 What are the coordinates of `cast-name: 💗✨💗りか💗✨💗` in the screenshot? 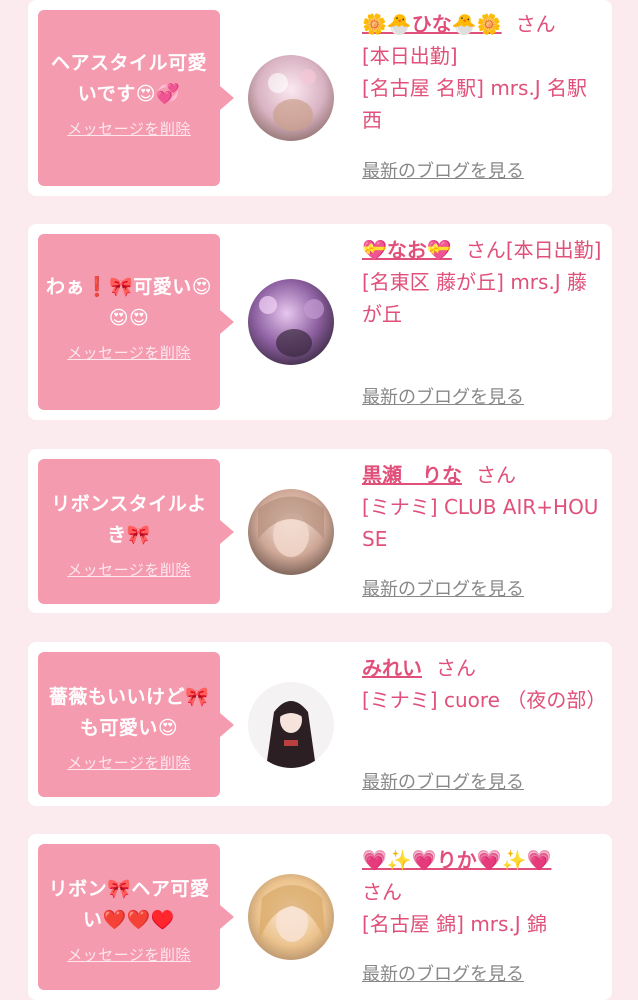 It's located at (456, 860).